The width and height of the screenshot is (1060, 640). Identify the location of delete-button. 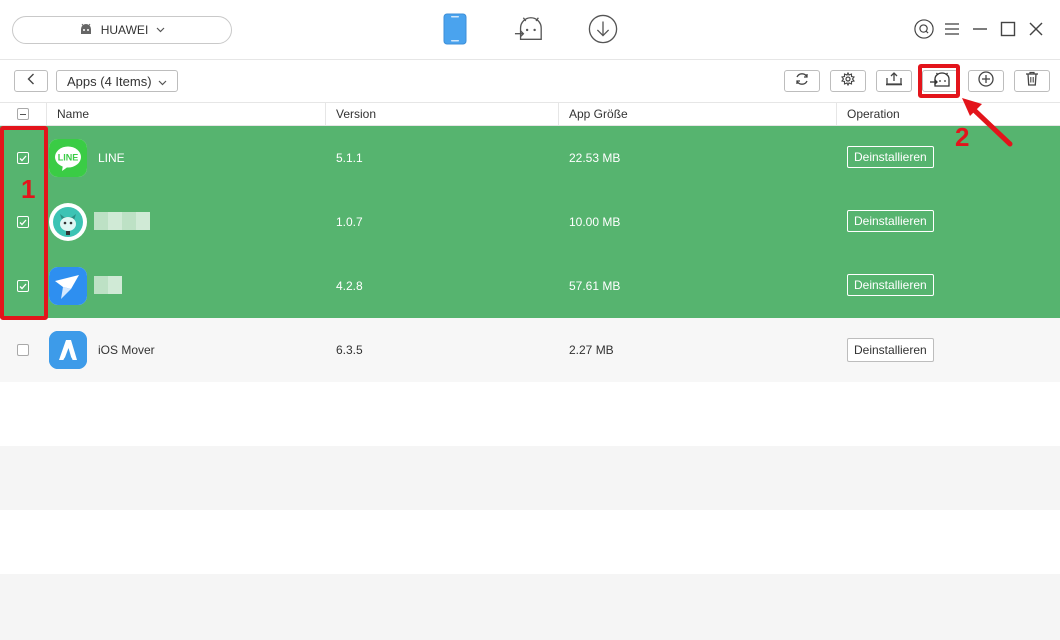
(1032, 81).